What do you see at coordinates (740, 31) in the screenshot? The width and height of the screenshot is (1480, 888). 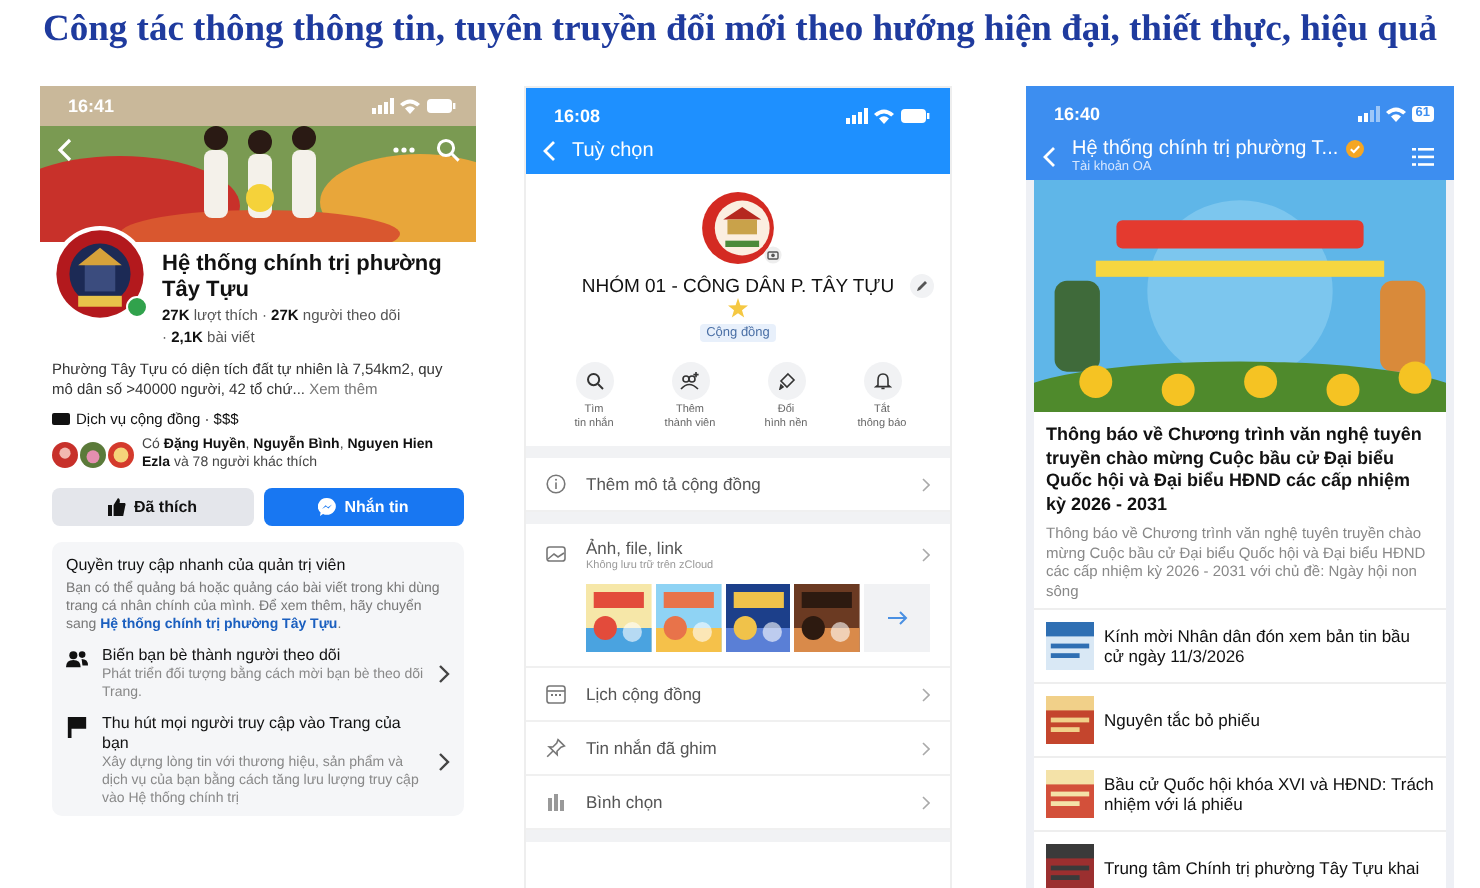 I see `headline: Công tác thông thông tin, tuyên truyền đổi mới theo hướng hiện đại, thiết thực, hiệu quả` at bounding box center [740, 31].